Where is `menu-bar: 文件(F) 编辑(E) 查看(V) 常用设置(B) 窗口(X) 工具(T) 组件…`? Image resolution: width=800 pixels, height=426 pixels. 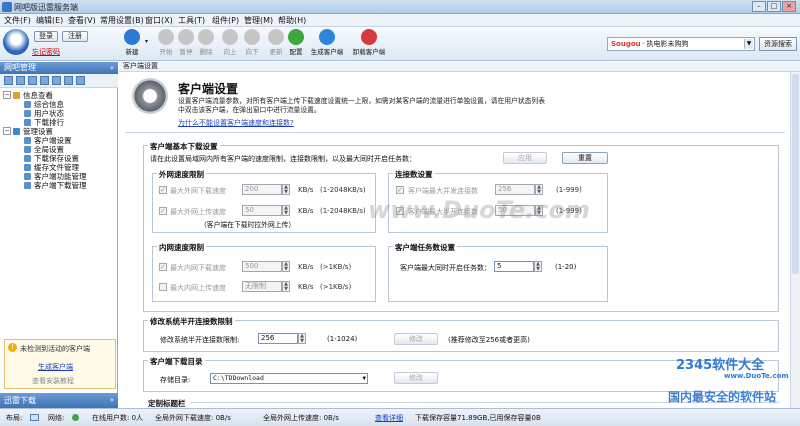
menu-bar: 文件(F) 编辑(E) 查看(V) 常用设置(B) 窗口(X) 工具(T) 组件… is located at coordinates (400, 20).